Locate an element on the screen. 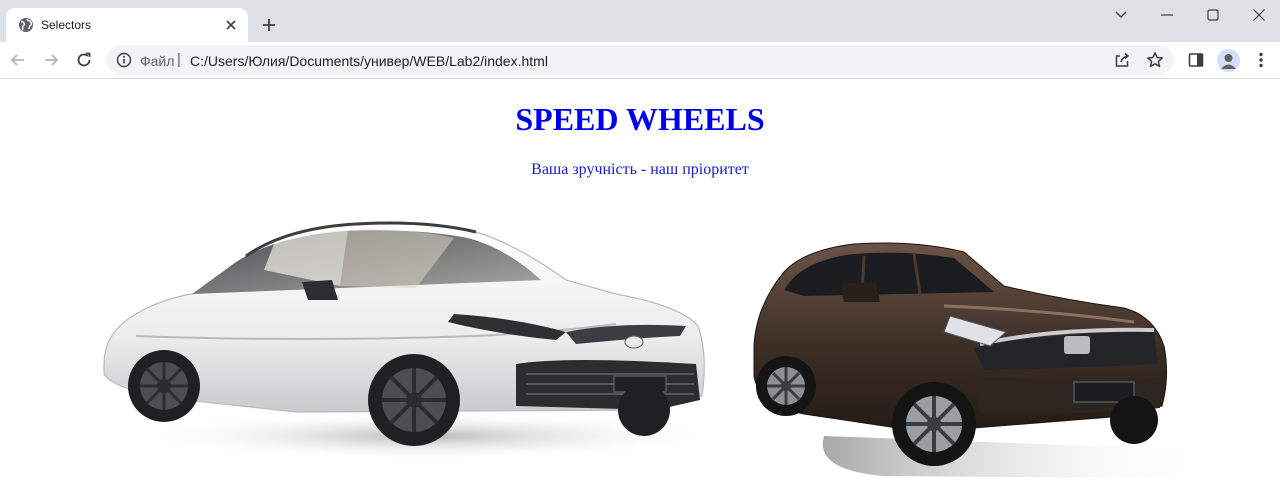 The height and width of the screenshot is (496, 1280). tab-strip: Selectors is located at coordinates (640, 21).